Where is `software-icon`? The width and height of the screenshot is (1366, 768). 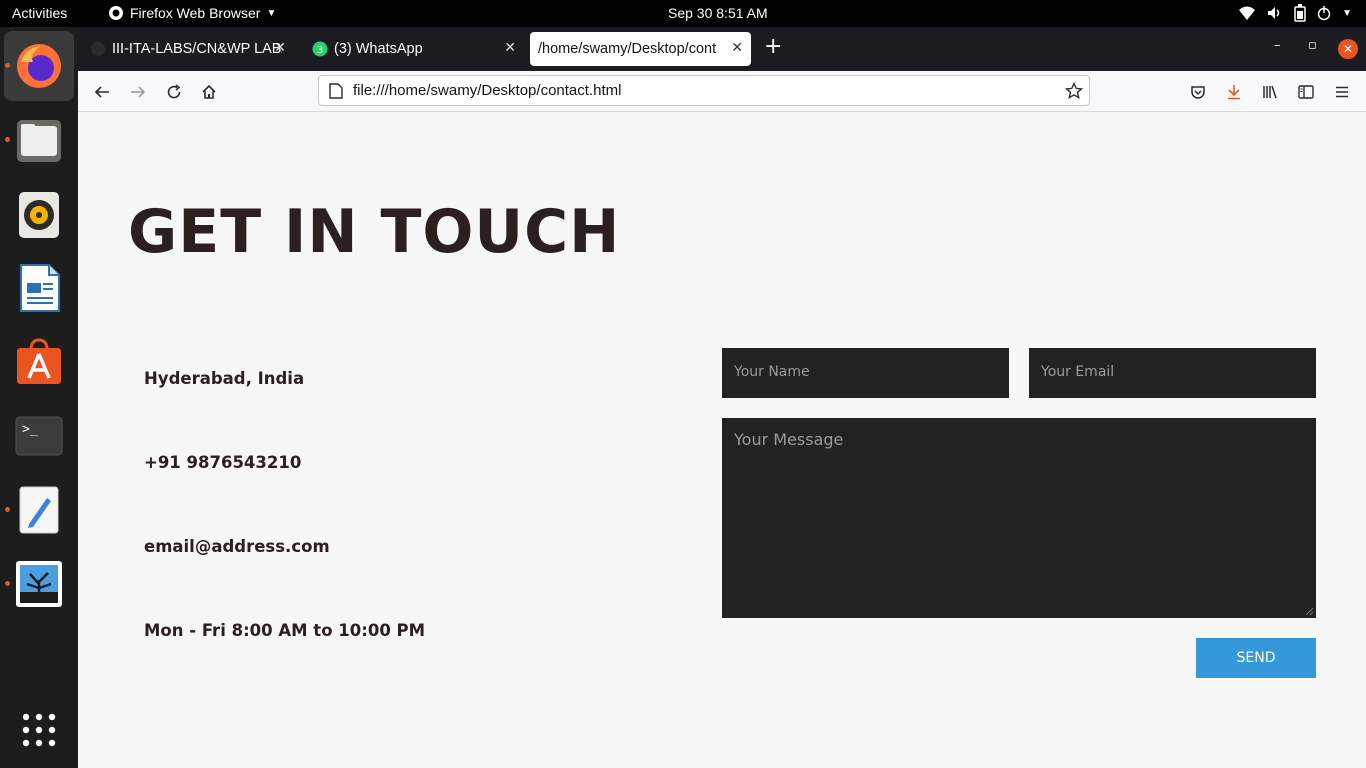 software-icon is located at coordinates (39, 361).